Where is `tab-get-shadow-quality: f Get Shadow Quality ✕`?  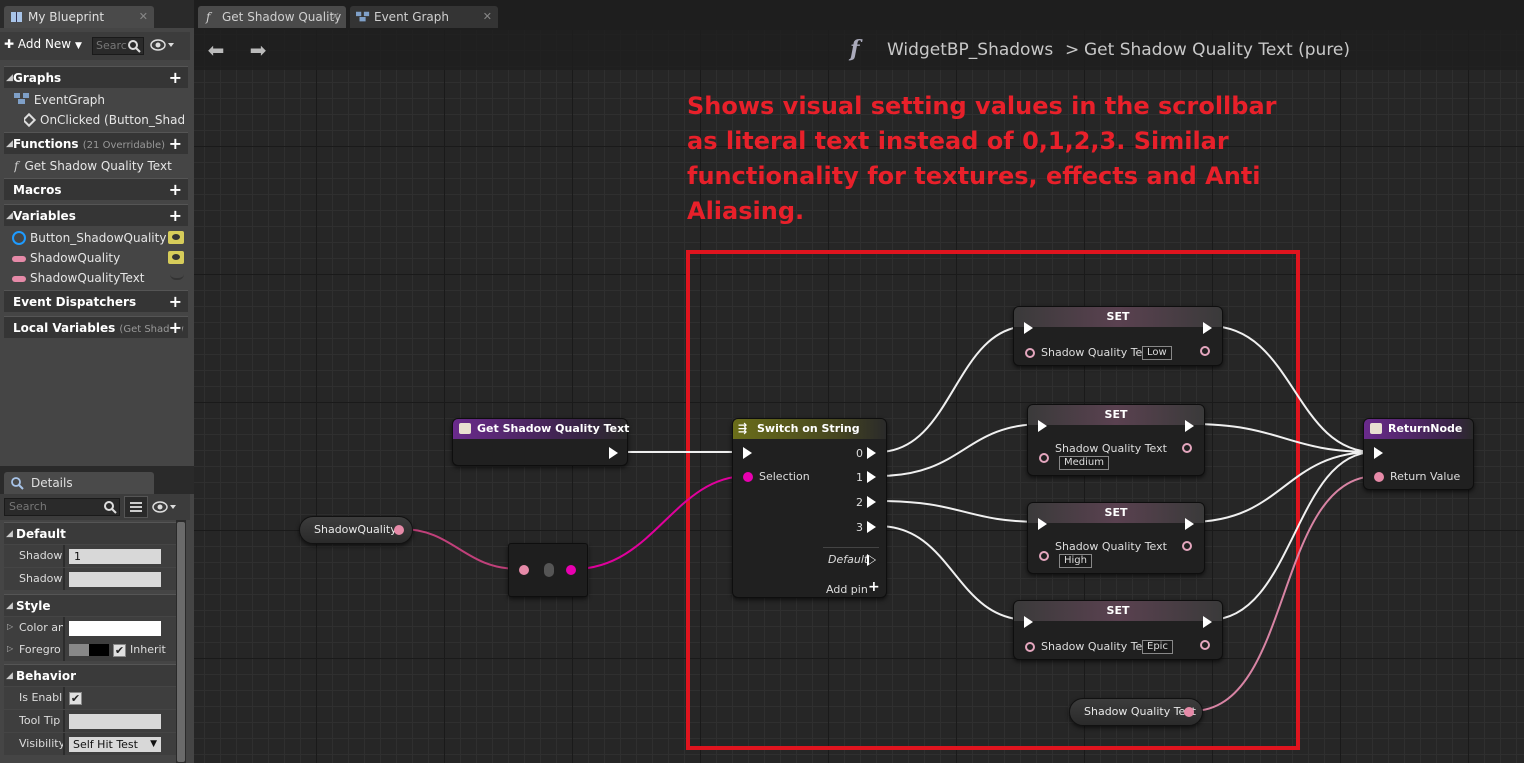 tab-get-shadow-quality: f Get Shadow Quality ✕ is located at coordinates (272, 17).